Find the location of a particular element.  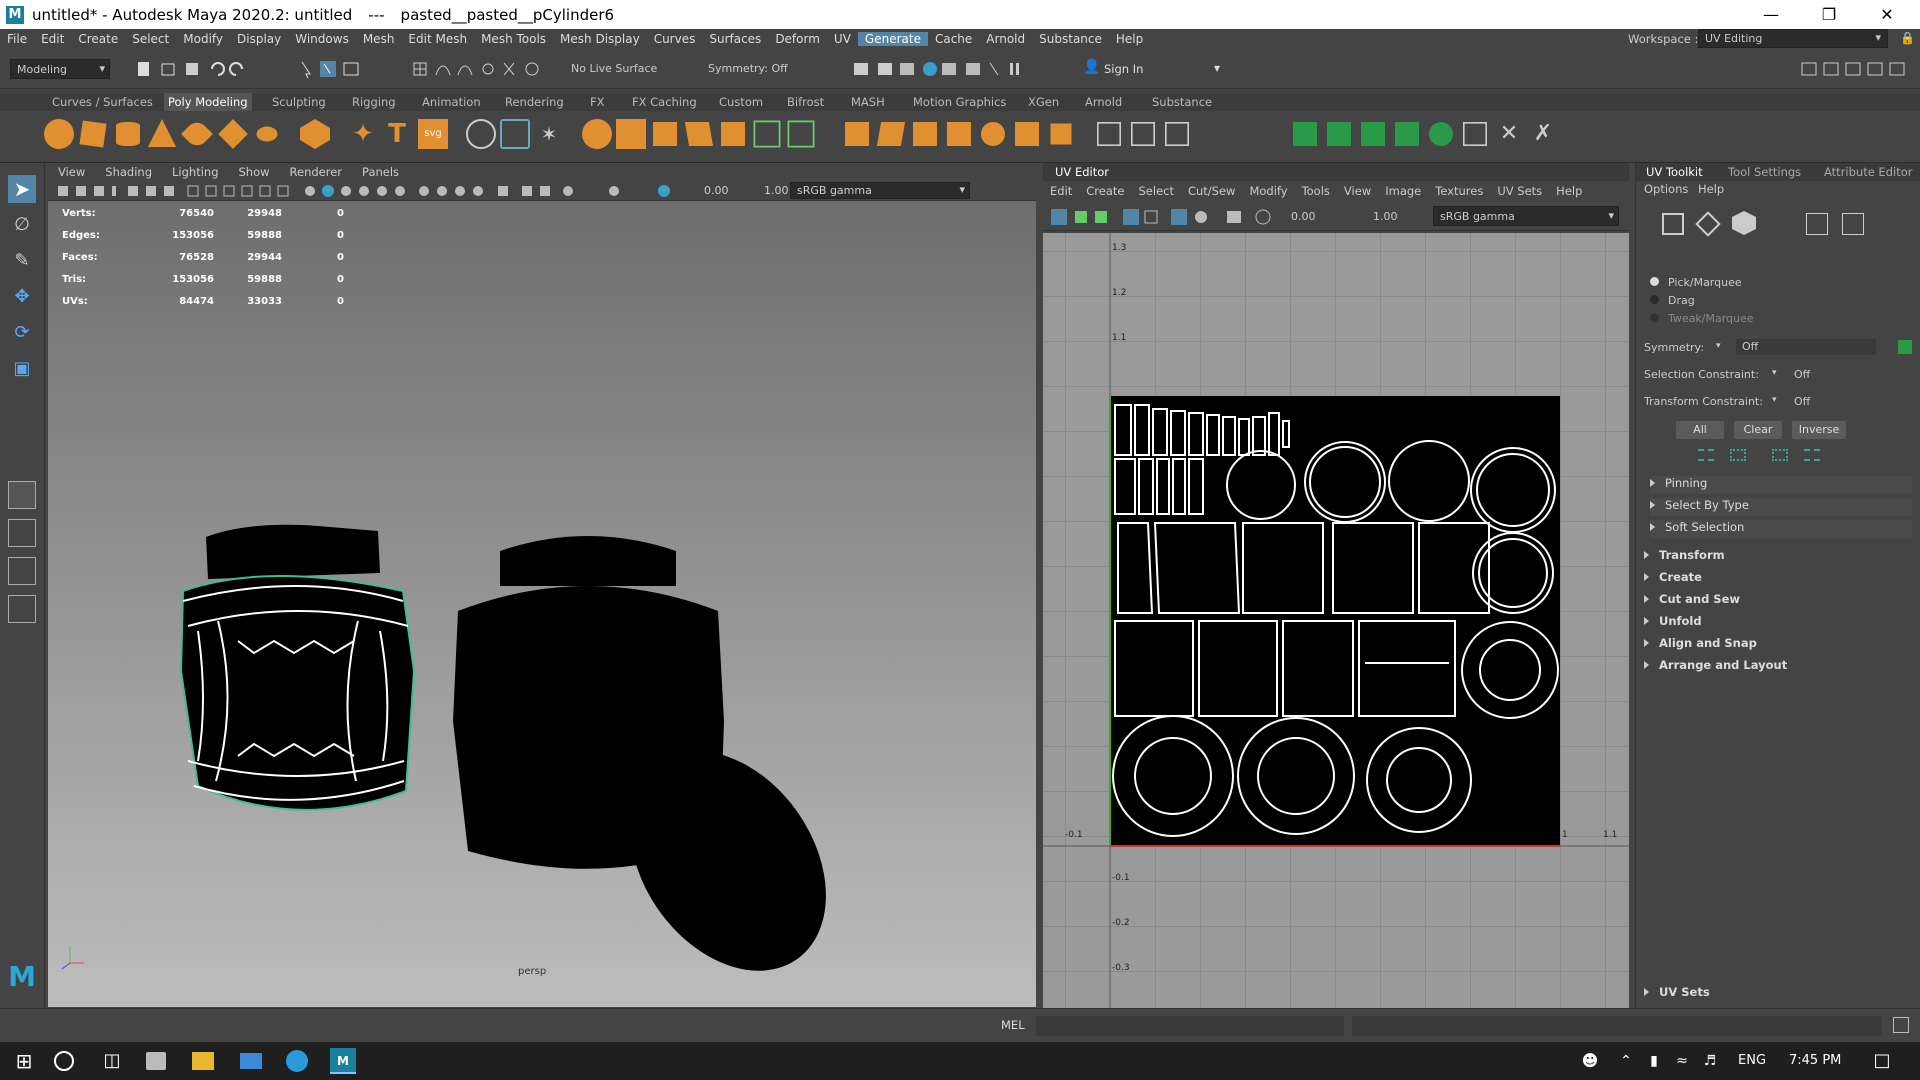

shelf-tab-xgen: XGen is located at coordinates (1043, 102).